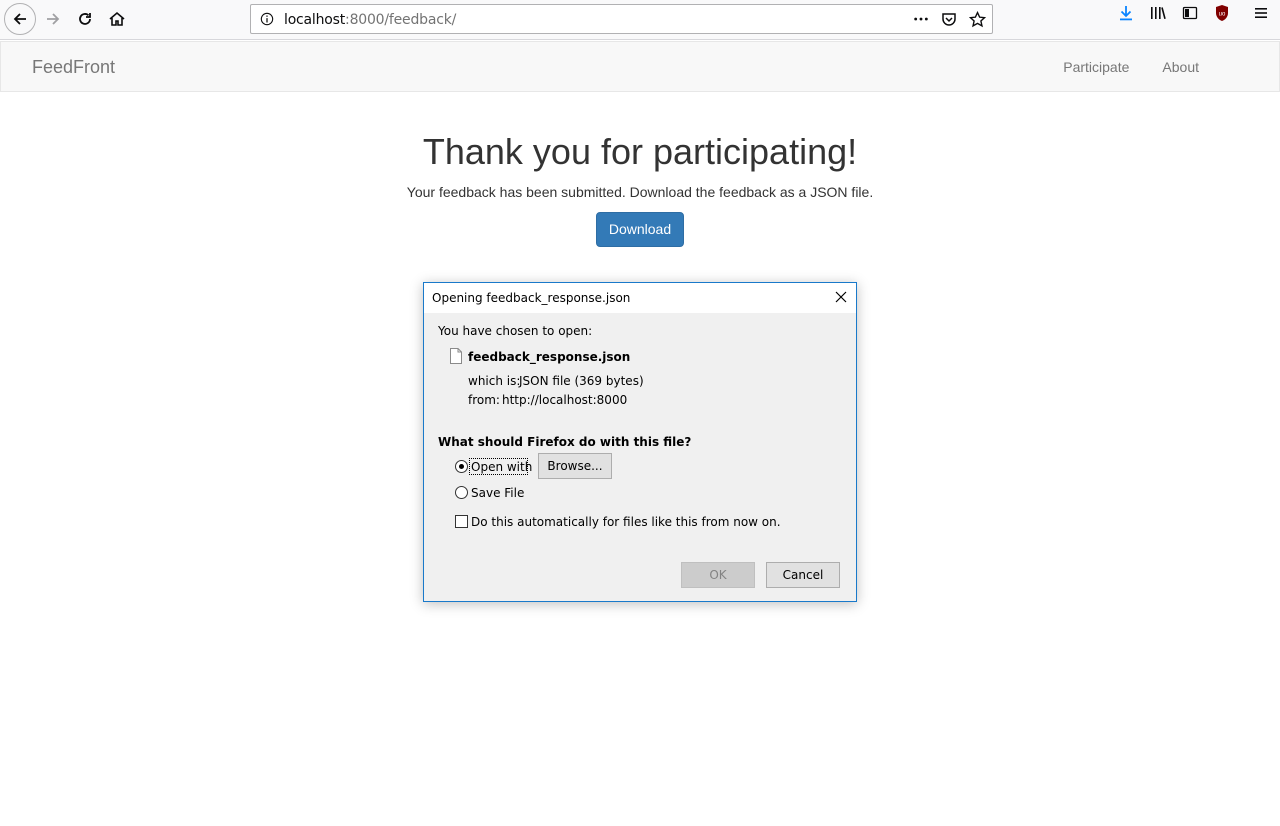 The image size is (1280, 826). I want to click on forward-button, so click(53, 19).